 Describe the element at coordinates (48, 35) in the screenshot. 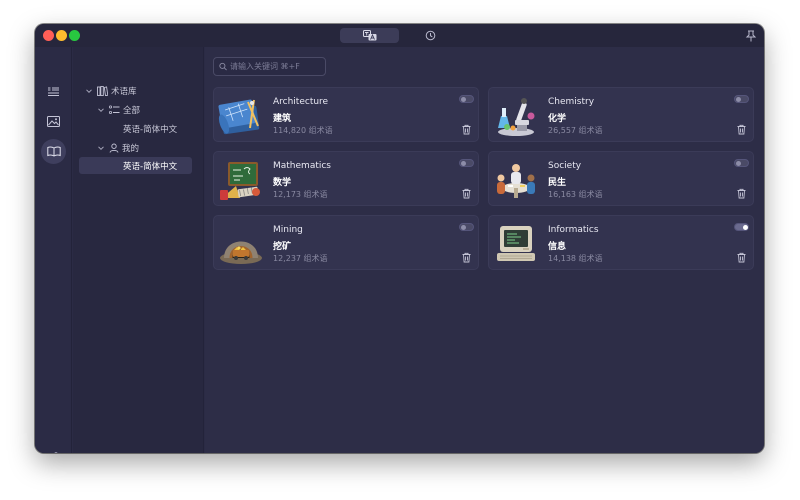

I see `close-window-button` at that location.